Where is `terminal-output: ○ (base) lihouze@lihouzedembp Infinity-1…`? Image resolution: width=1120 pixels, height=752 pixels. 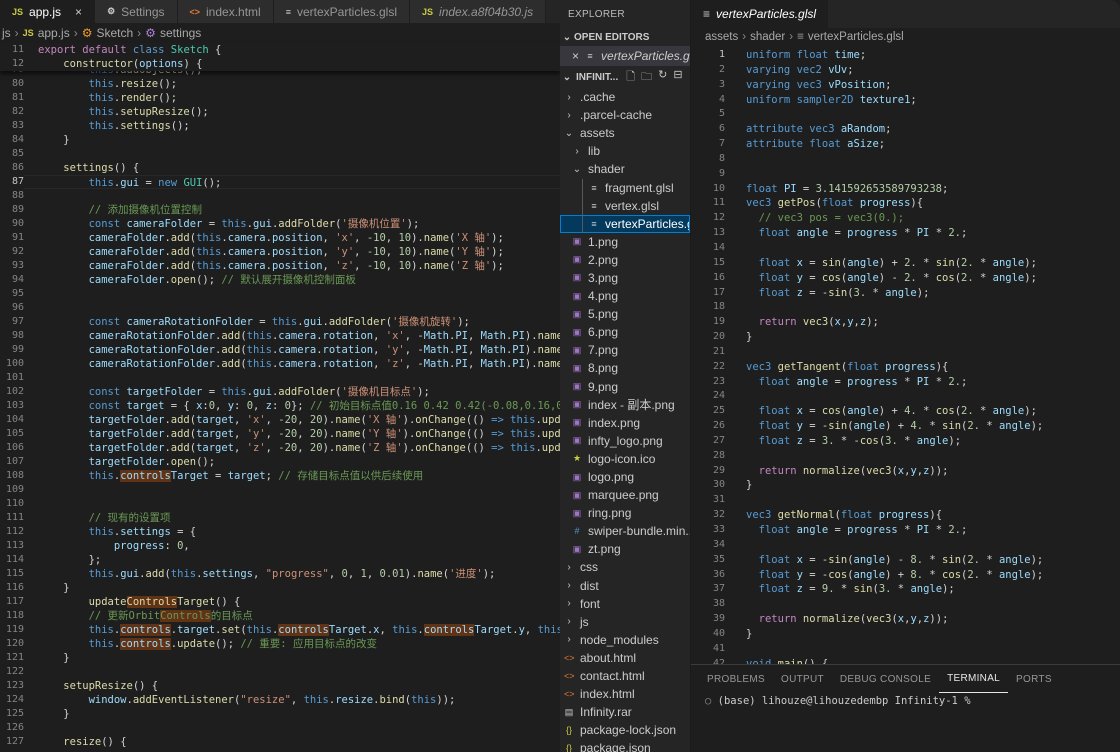
terminal-output: ○ (base) lihouze@lihouzedembp Infinity-1… is located at coordinates (905, 701).